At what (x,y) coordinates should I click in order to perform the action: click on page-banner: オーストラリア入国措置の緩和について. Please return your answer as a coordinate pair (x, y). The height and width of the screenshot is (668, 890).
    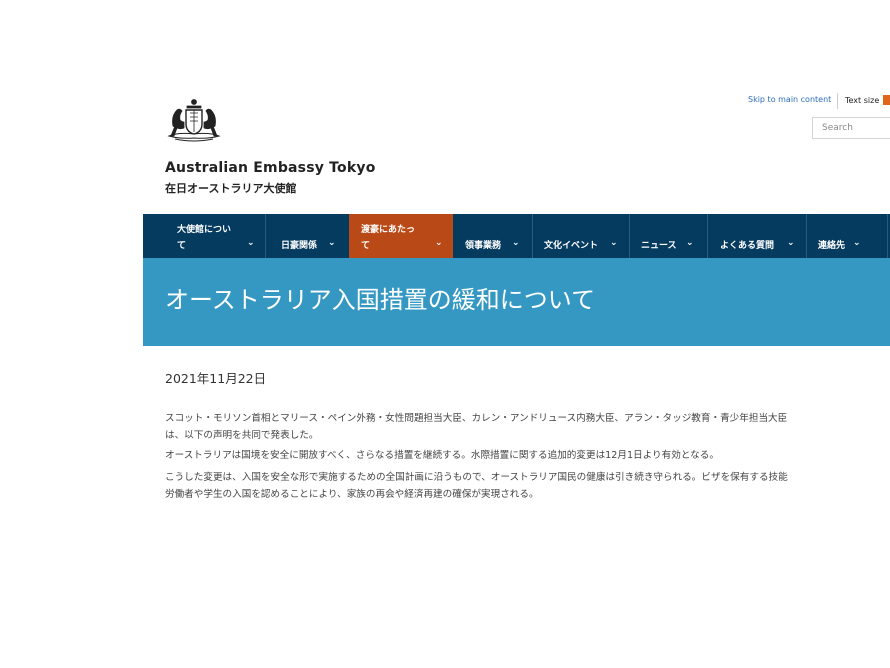
    Looking at the image, I should click on (516, 302).